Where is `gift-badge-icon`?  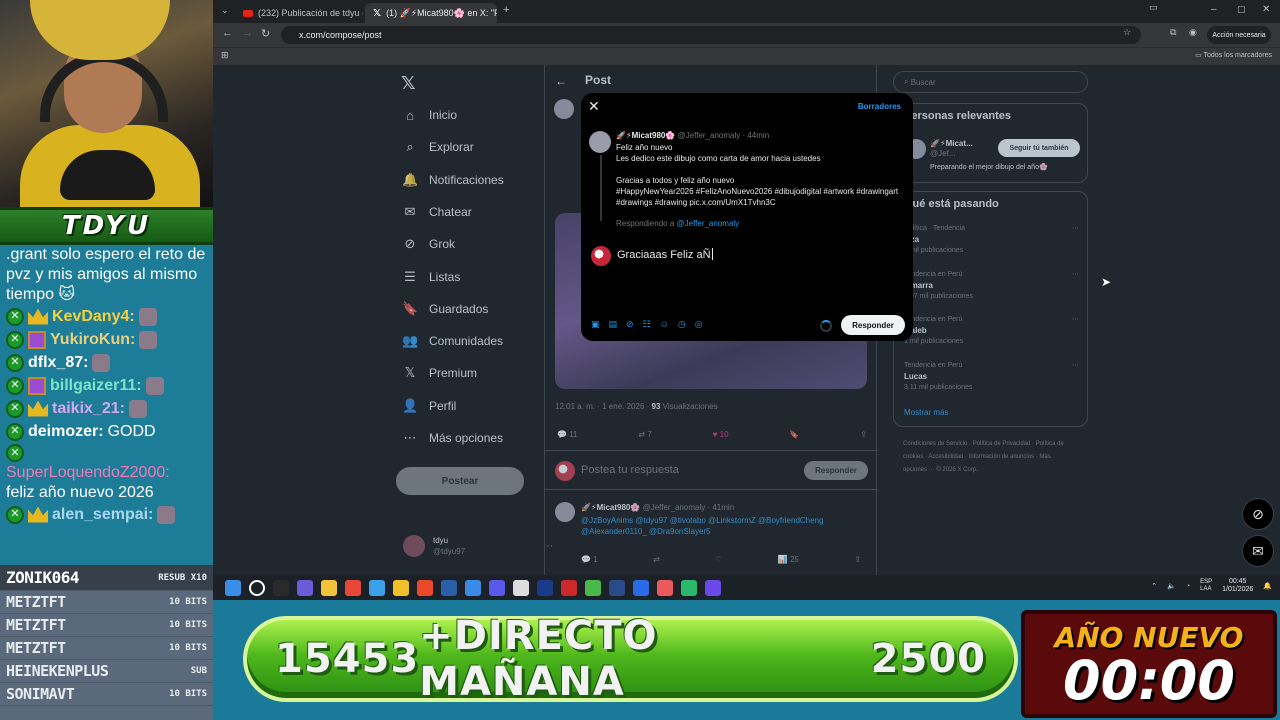 gift-badge-icon is located at coordinates (37, 339).